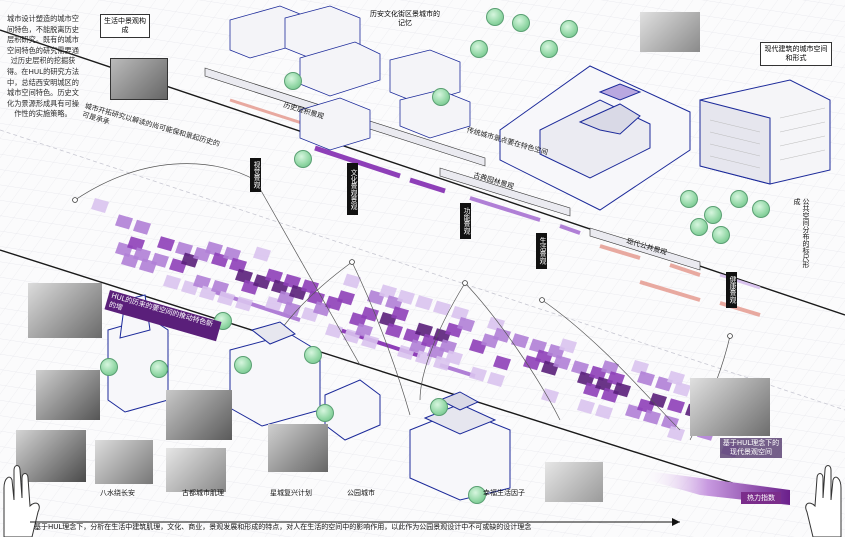 Image resolution: width=845 pixels, height=537 pixels. I want to click on legend-label: 热力指数, so click(761, 498).